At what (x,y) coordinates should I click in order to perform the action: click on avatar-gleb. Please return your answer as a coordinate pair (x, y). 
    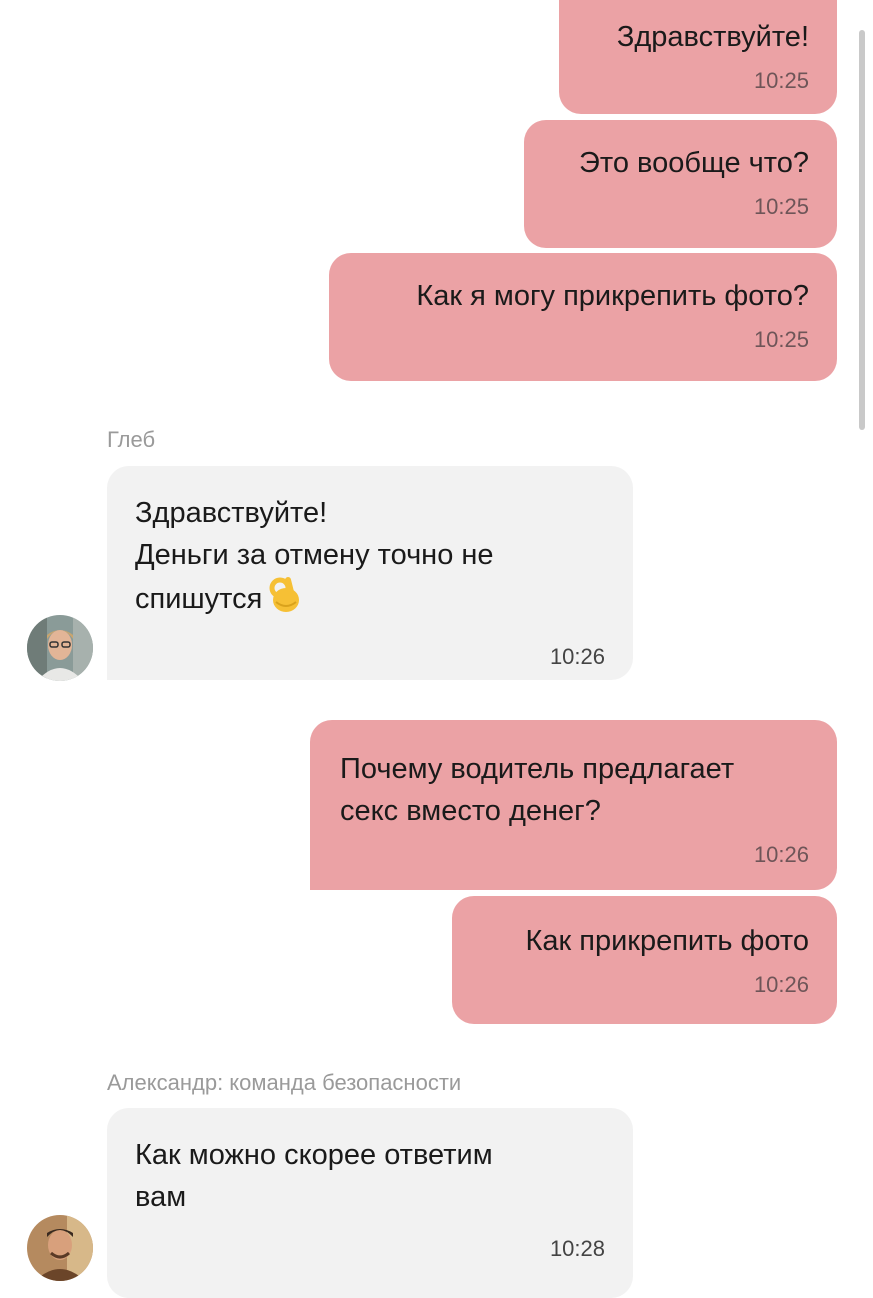
    Looking at the image, I should click on (60, 648).